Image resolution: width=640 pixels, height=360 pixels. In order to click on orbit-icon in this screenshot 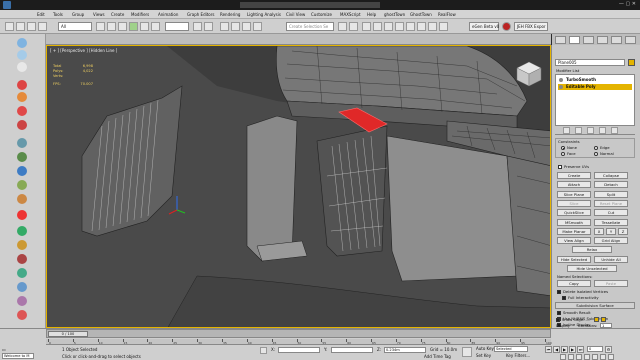, I will do `click(603, 357)`.